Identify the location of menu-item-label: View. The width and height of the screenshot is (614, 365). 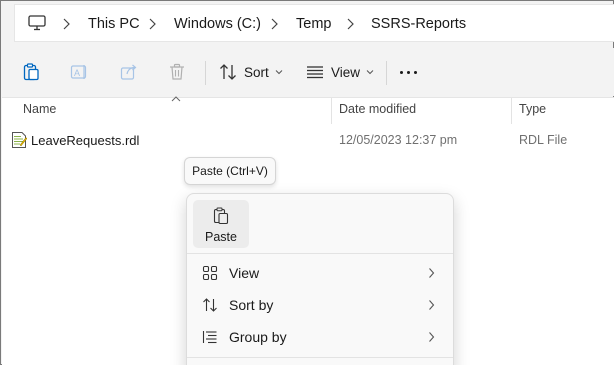
(244, 273).